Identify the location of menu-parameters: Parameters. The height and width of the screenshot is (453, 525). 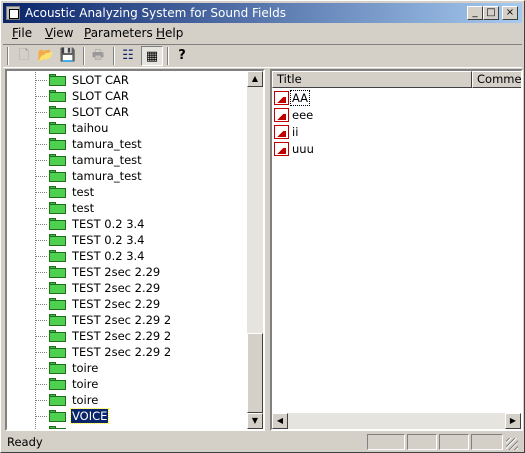
(118, 33).